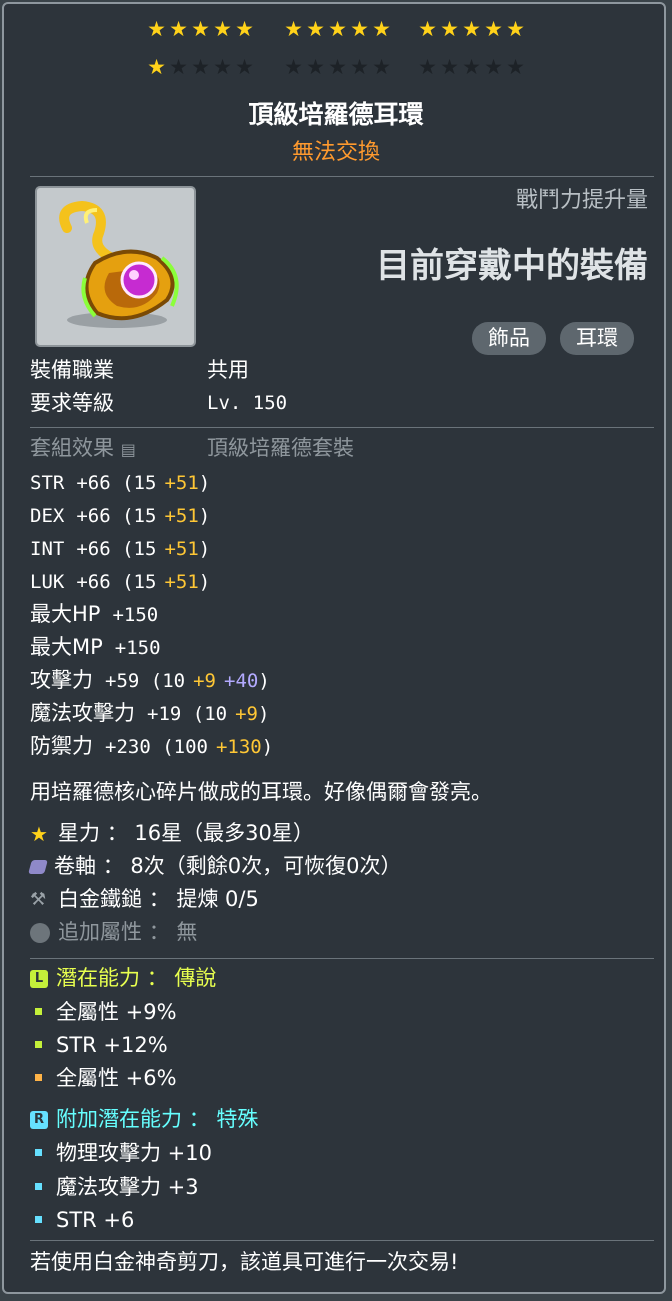 The width and height of the screenshot is (672, 1301). I want to click on flame-value: 無, so click(187, 932).